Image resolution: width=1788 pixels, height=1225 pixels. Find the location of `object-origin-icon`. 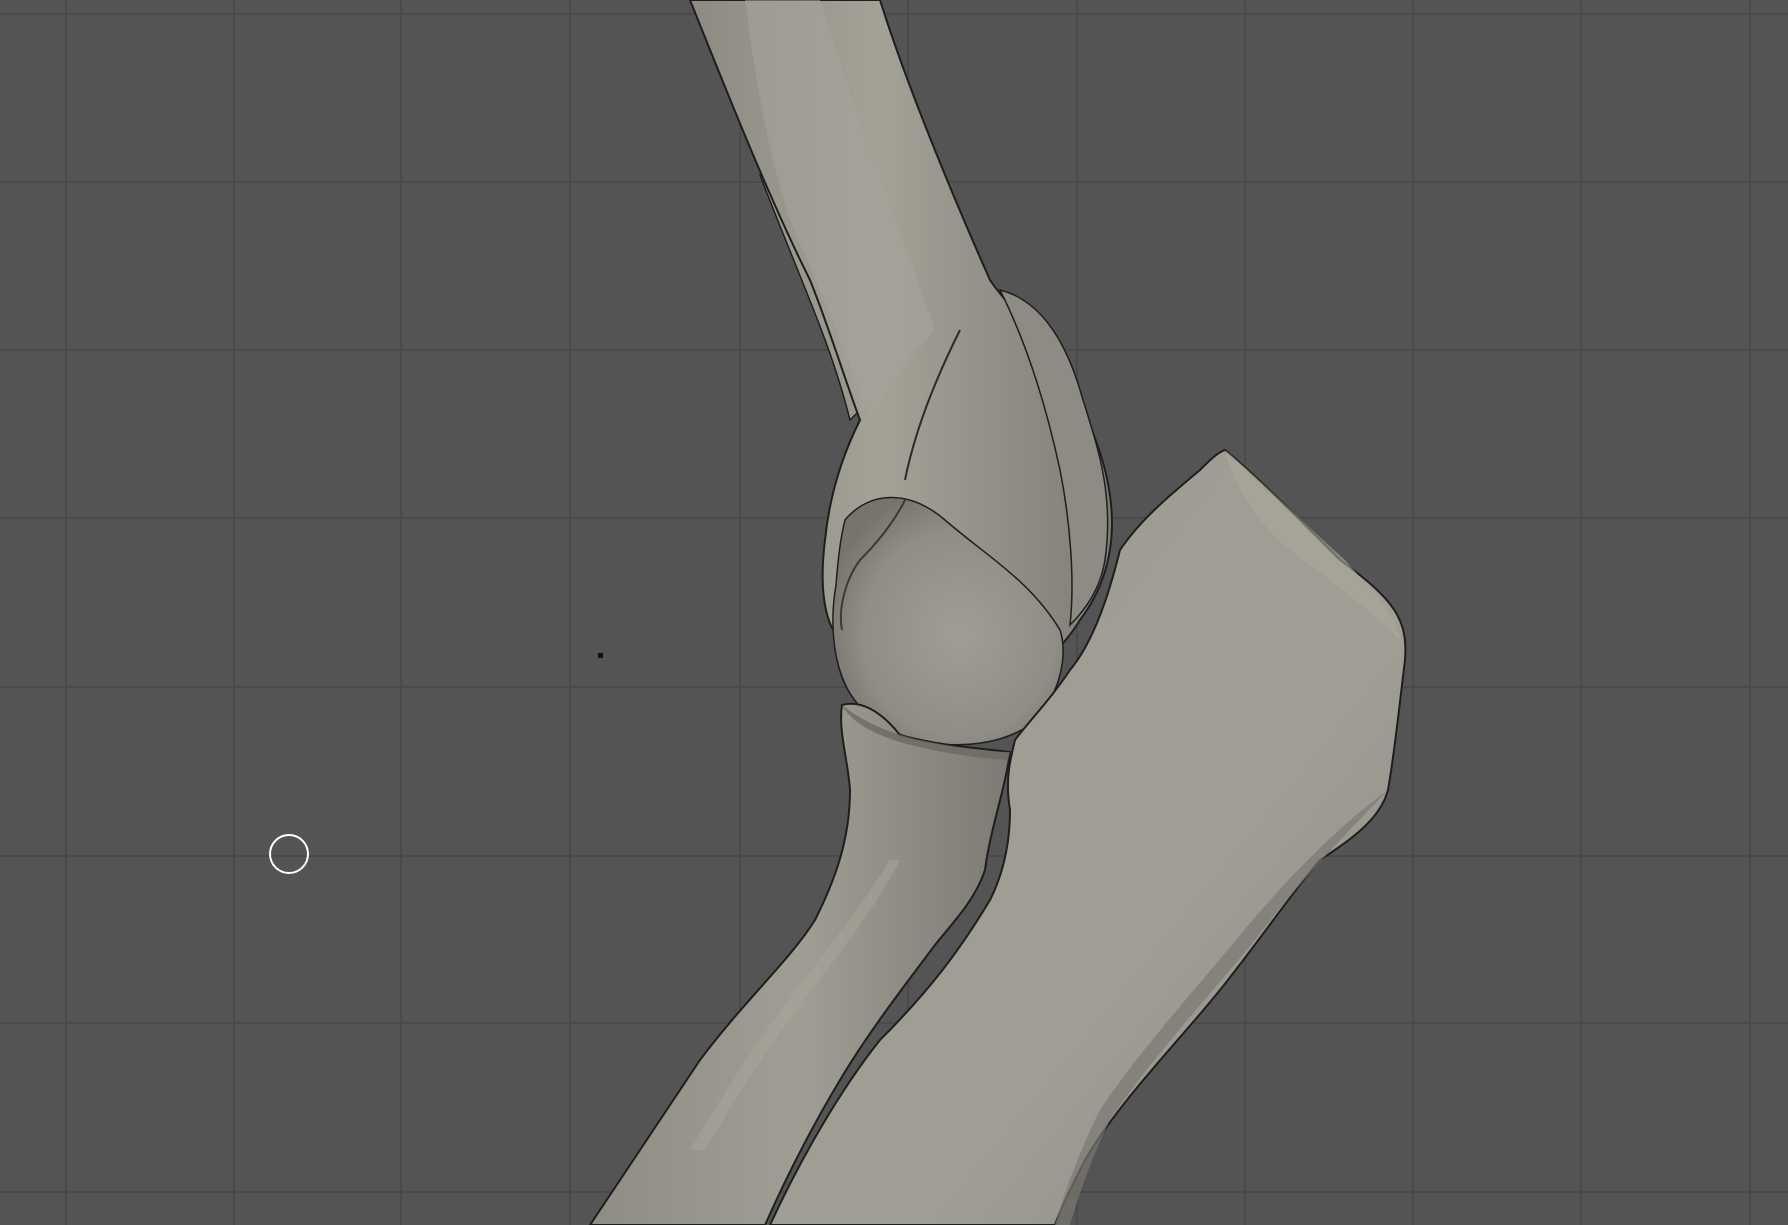

object-origin-icon is located at coordinates (600, 655).